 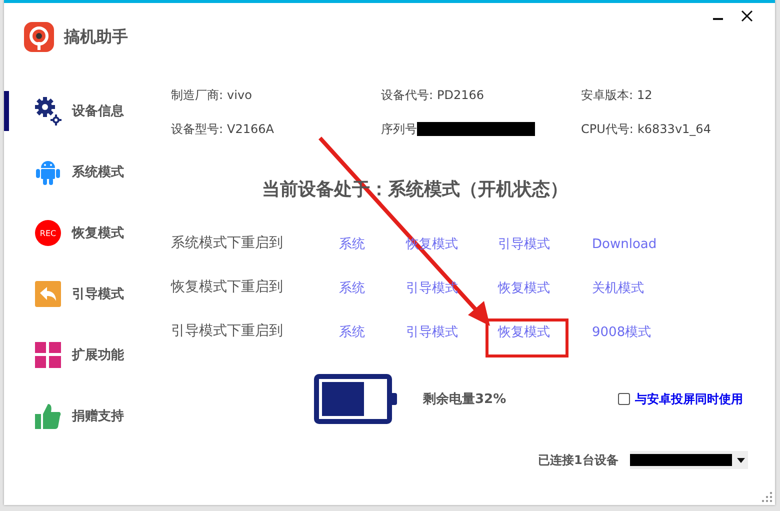 I want to click on resize-grip-icon, so click(x=767, y=497).